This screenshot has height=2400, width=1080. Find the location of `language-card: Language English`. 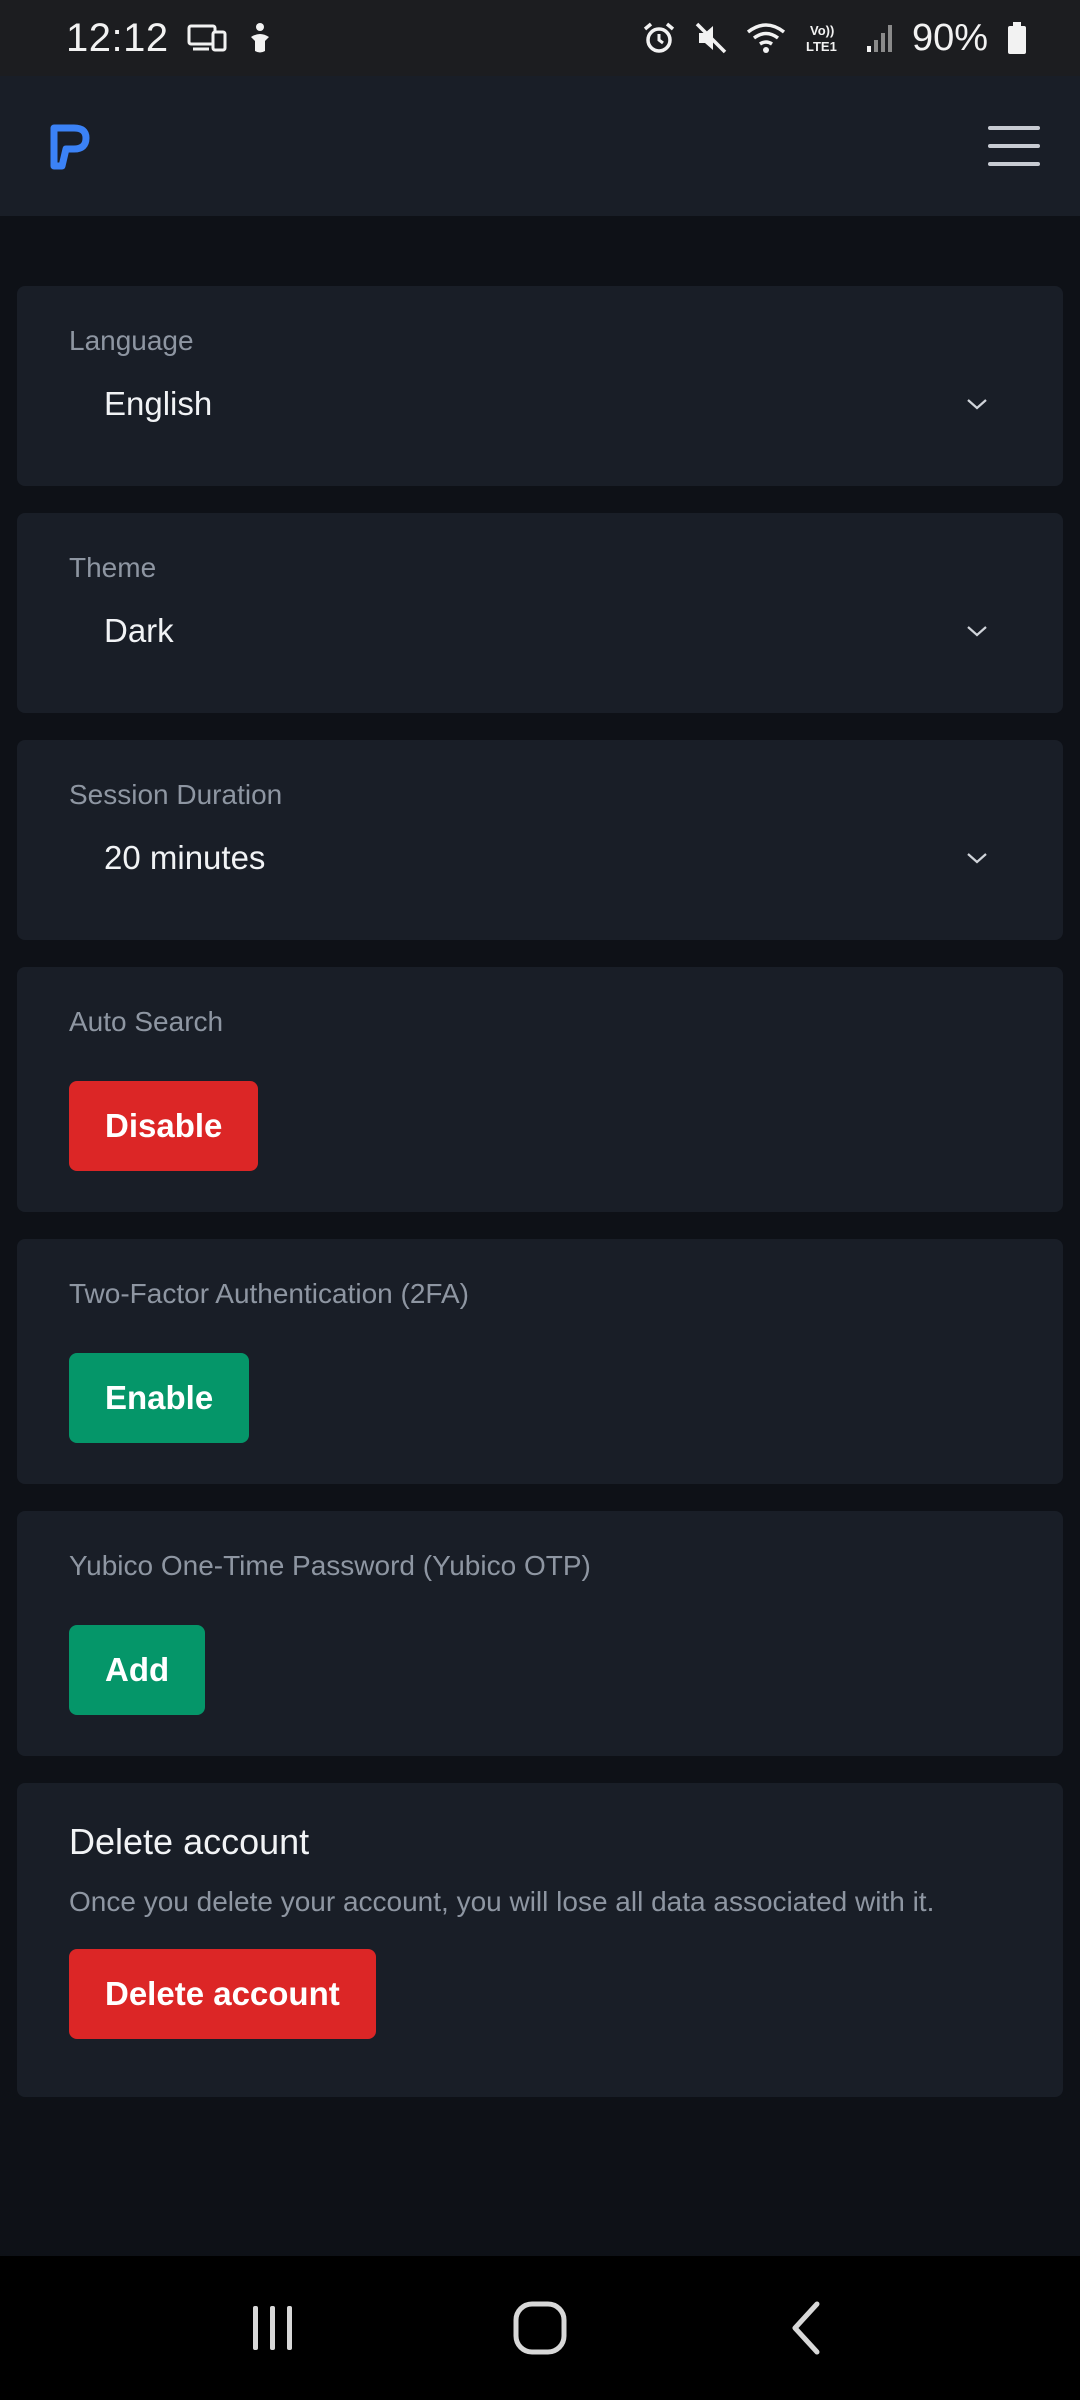

language-card: Language English is located at coordinates (540, 386).